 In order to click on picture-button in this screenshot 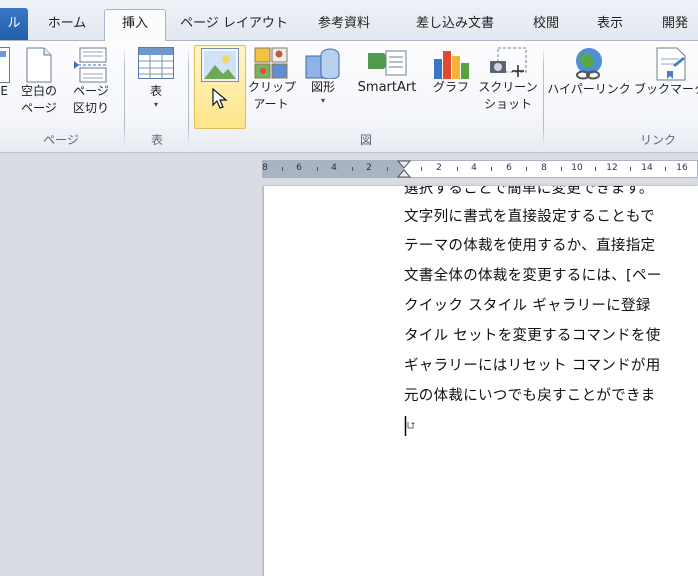, I will do `click(220, 87)`.